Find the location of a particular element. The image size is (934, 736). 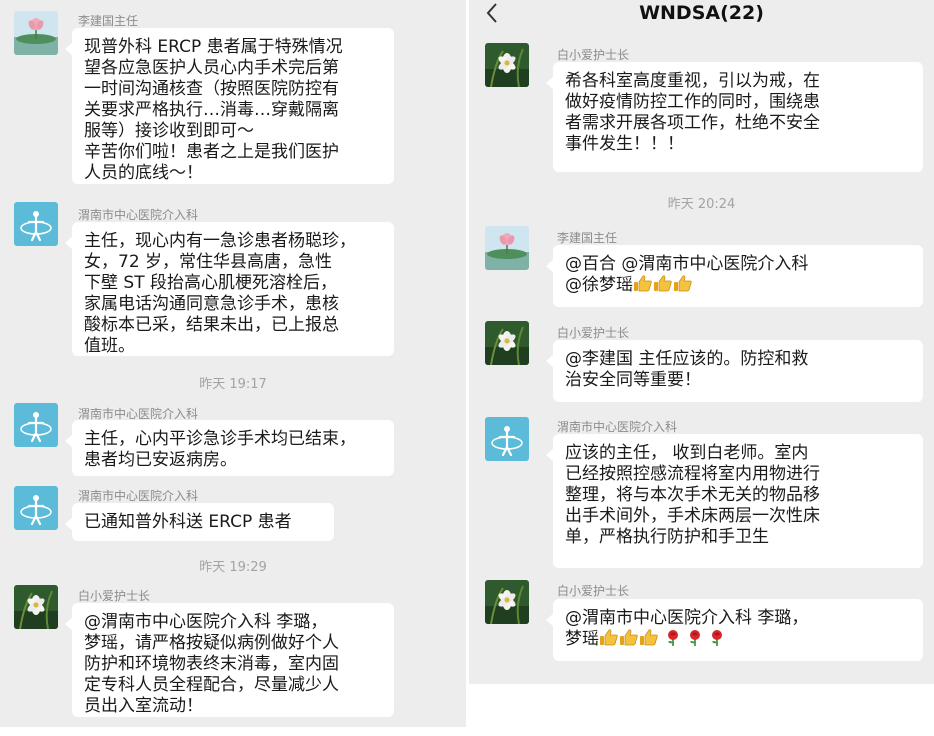

message-line: 人员的底线～！ is located at coordinates (143, 173).